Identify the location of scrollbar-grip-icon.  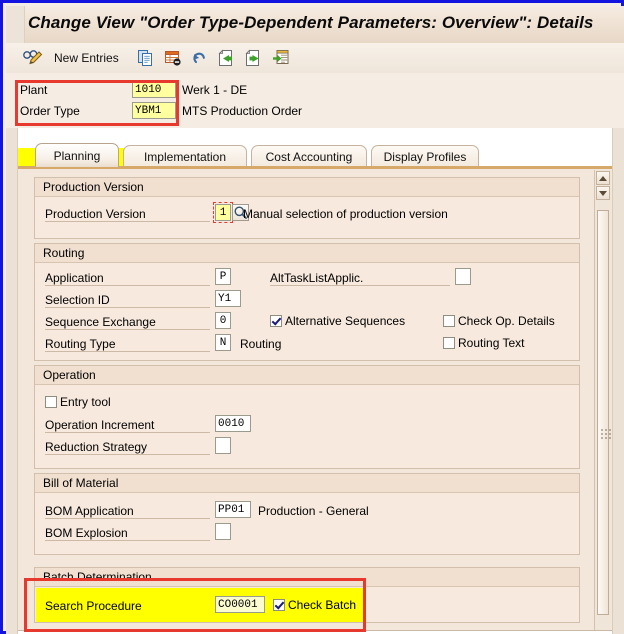
(606, 434).